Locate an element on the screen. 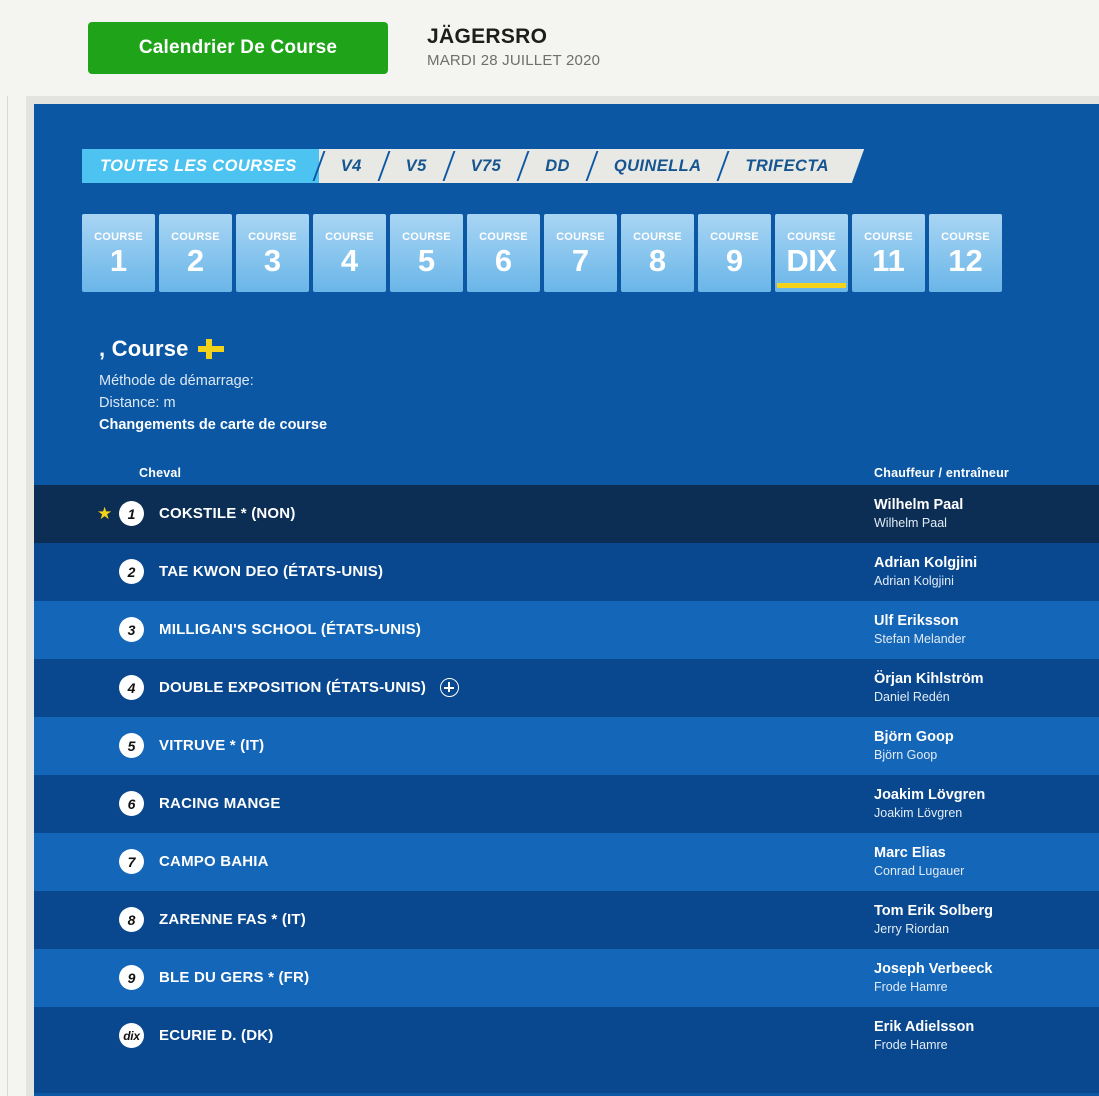 This screenshot has height=1096, width=1099. course-button-5: COURSE 5 is located at coordinates (426, 253).